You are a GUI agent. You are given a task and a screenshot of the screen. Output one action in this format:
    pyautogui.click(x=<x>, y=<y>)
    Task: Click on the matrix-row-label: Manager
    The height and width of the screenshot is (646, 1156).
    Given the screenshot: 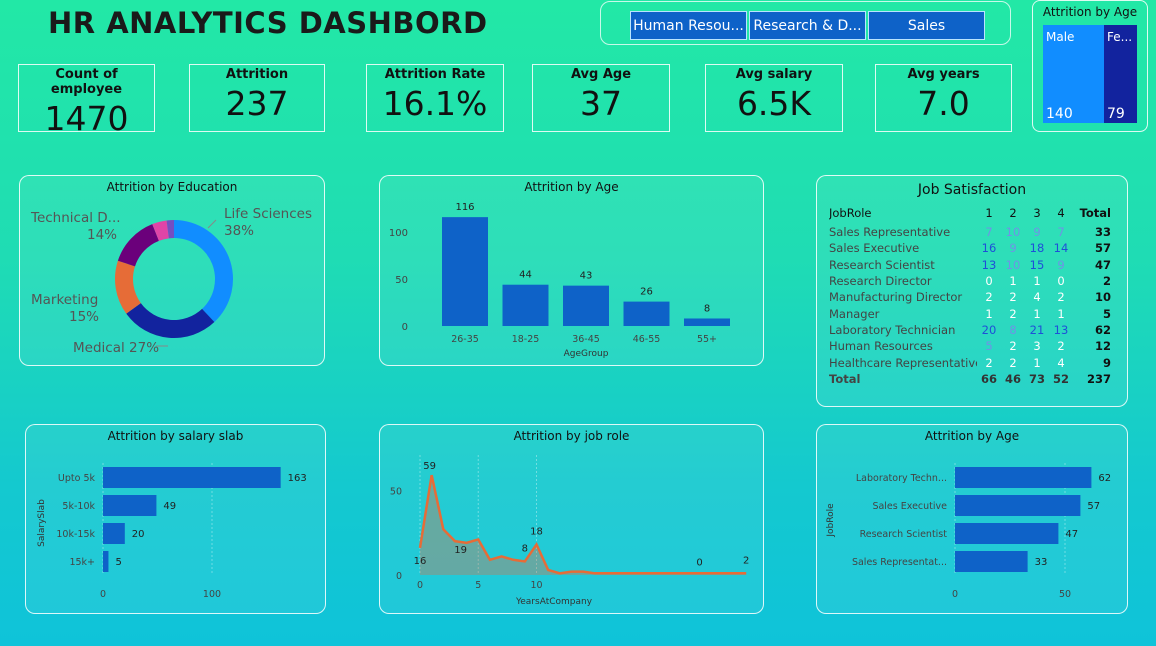 What is the action you would take?
    pyautogui.click(x=854, y=313)
    